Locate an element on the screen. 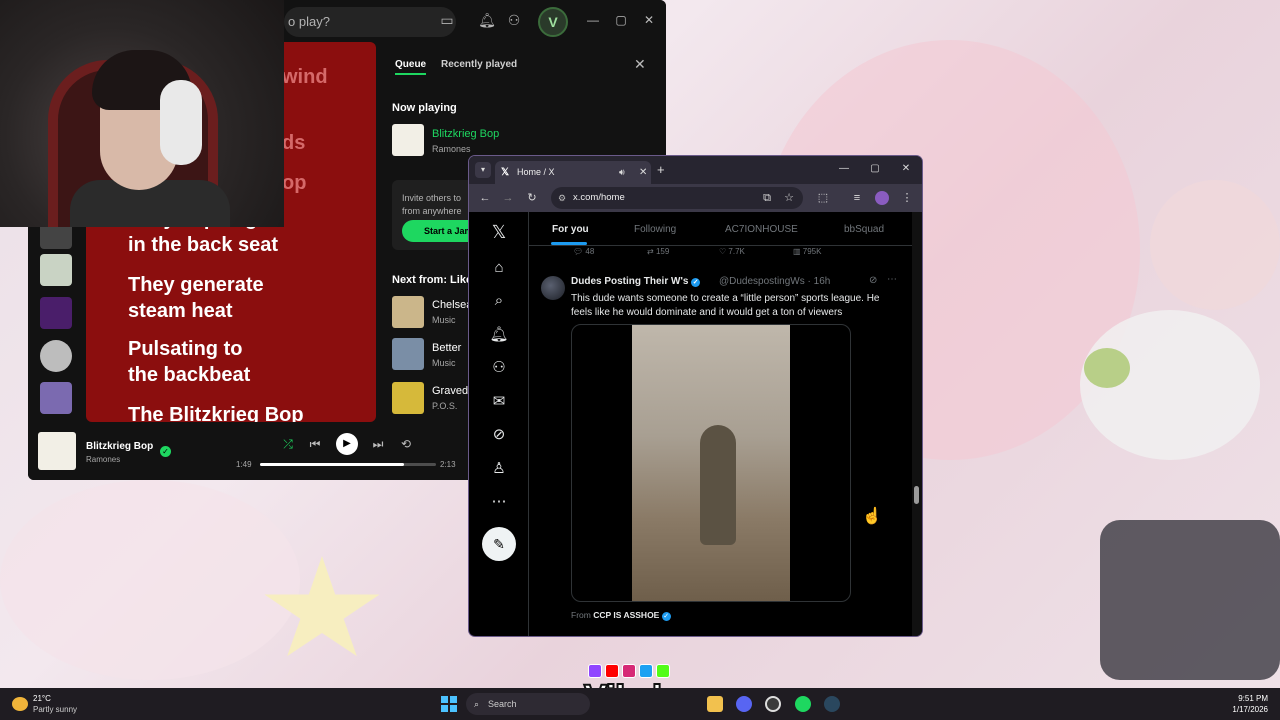 The height and width of the screenshot is (720, 1280). home-icon: ⌂ is located at coordinates (499, 268).